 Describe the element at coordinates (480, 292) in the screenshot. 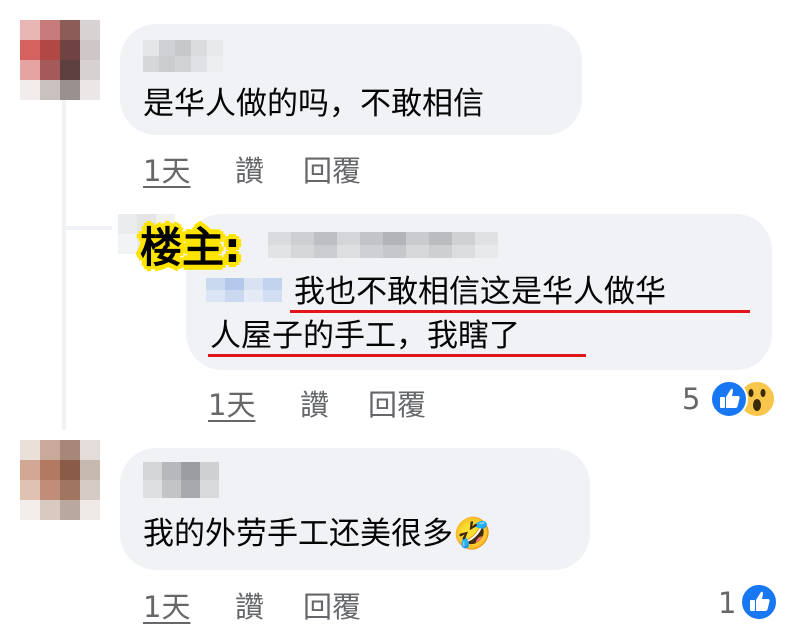

I see `comment-text-line-1: 我也不敢相信这是华人做华` at that location.